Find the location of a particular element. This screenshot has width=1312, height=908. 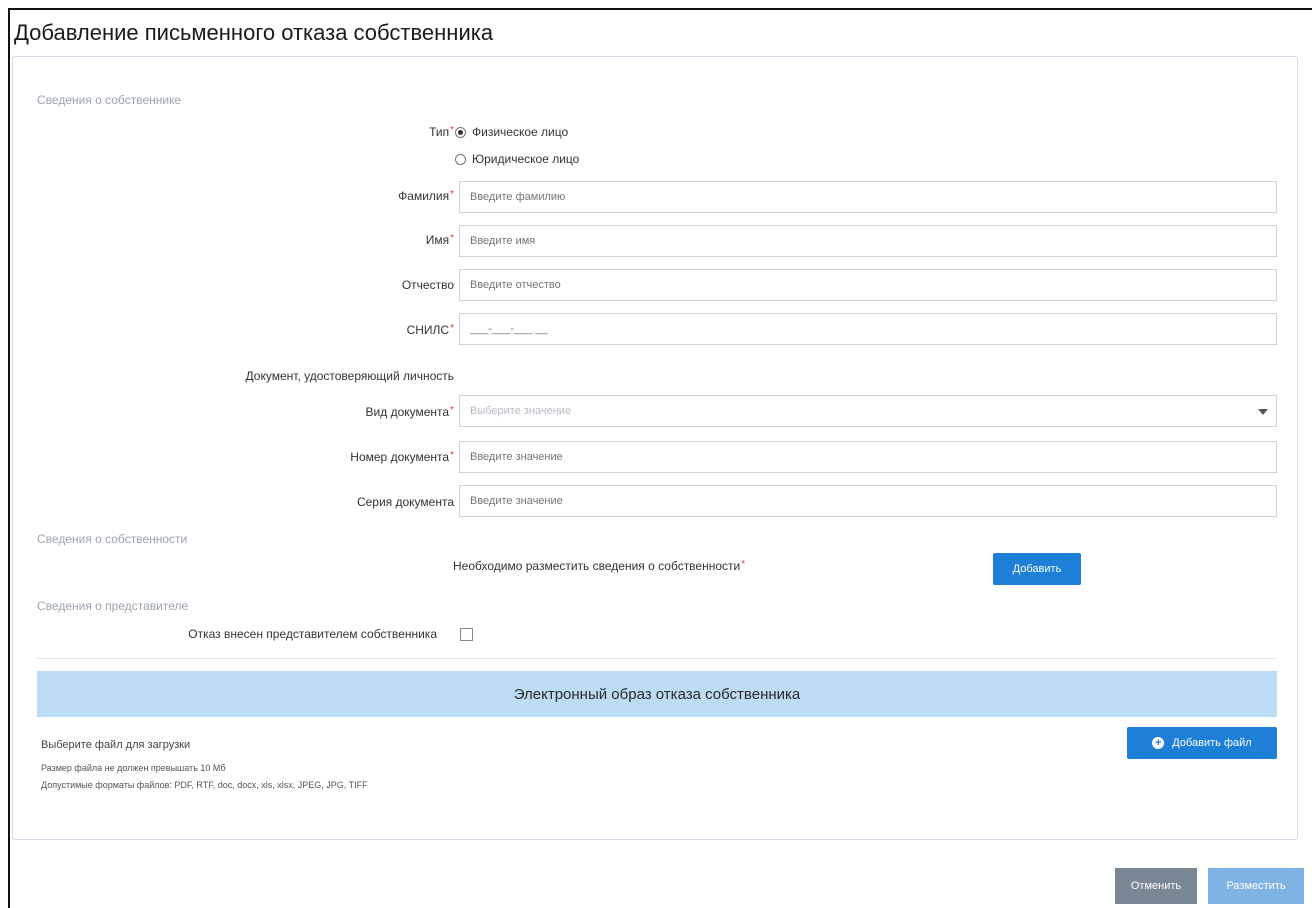

cancel-button: Отменить is located at coordinates (1156, 886).